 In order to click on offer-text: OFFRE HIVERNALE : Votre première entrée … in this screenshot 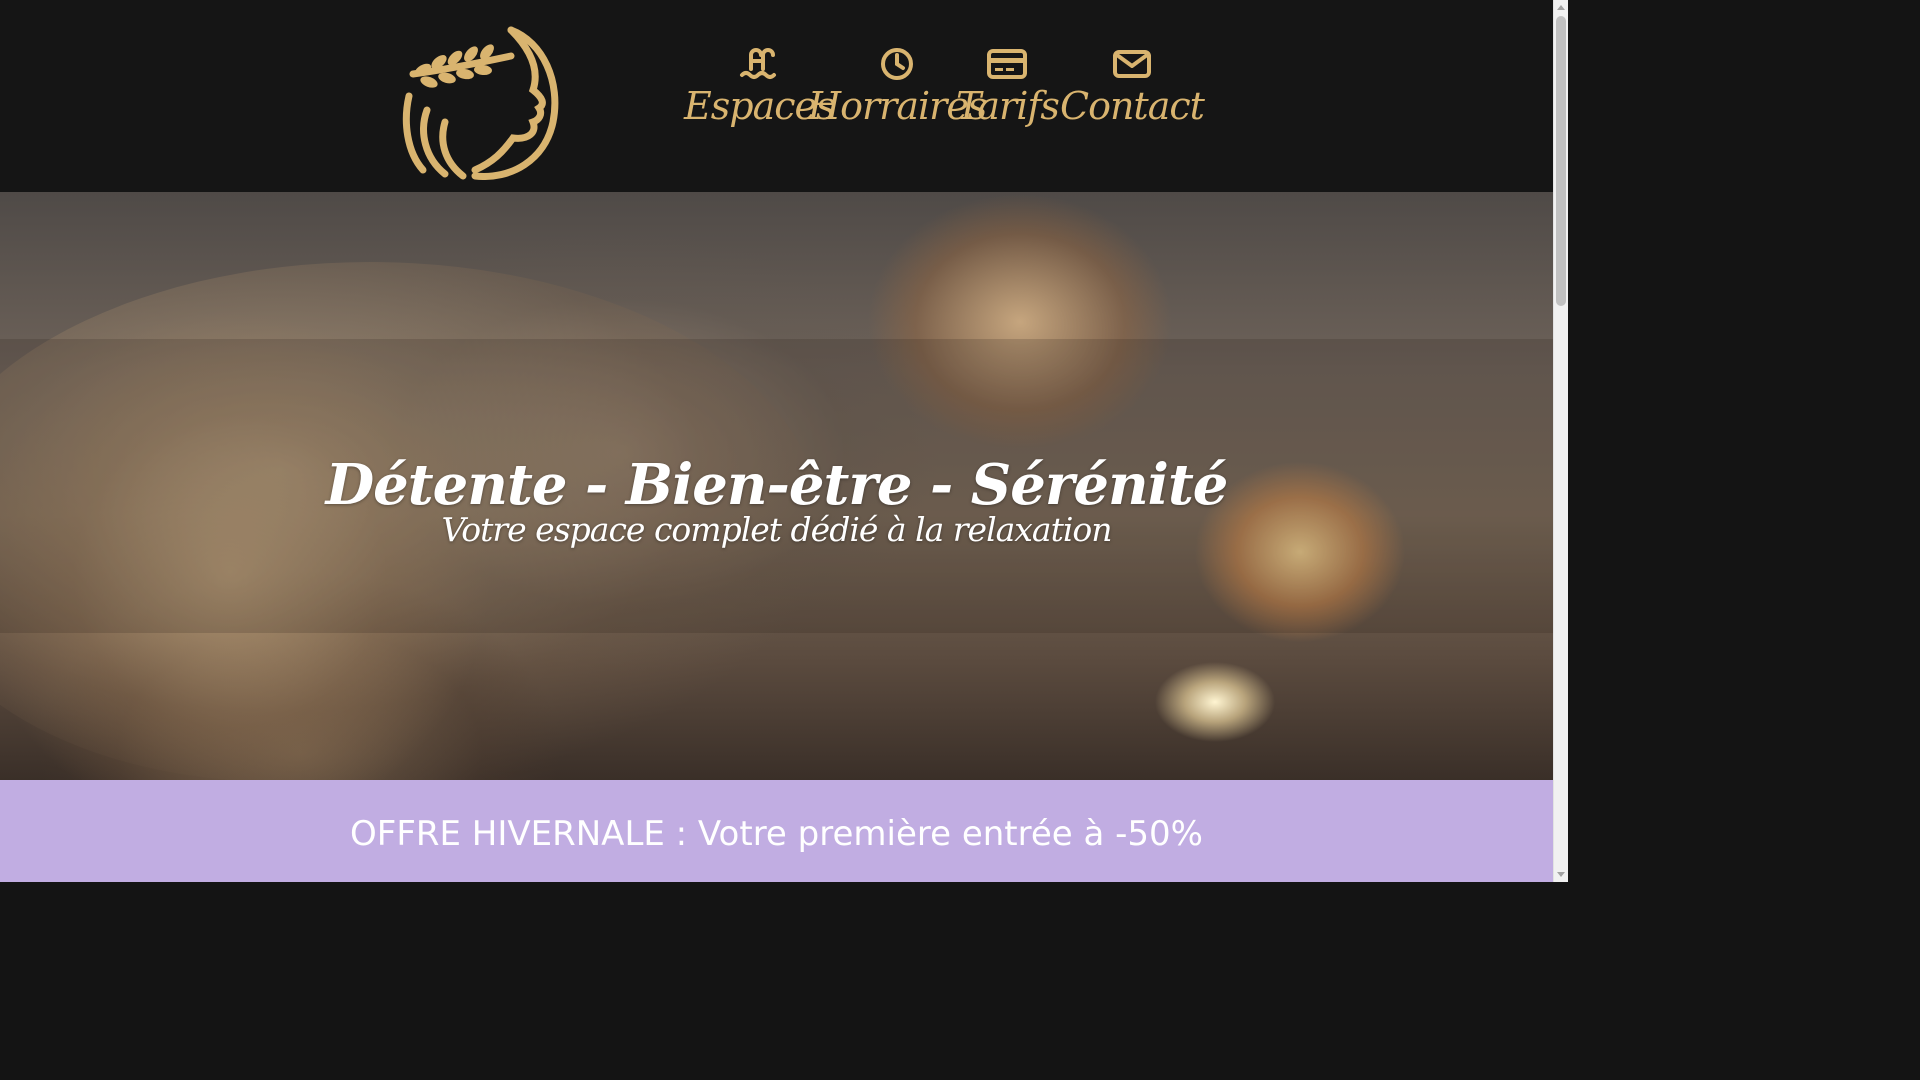, I will do `click(776, 834)`.